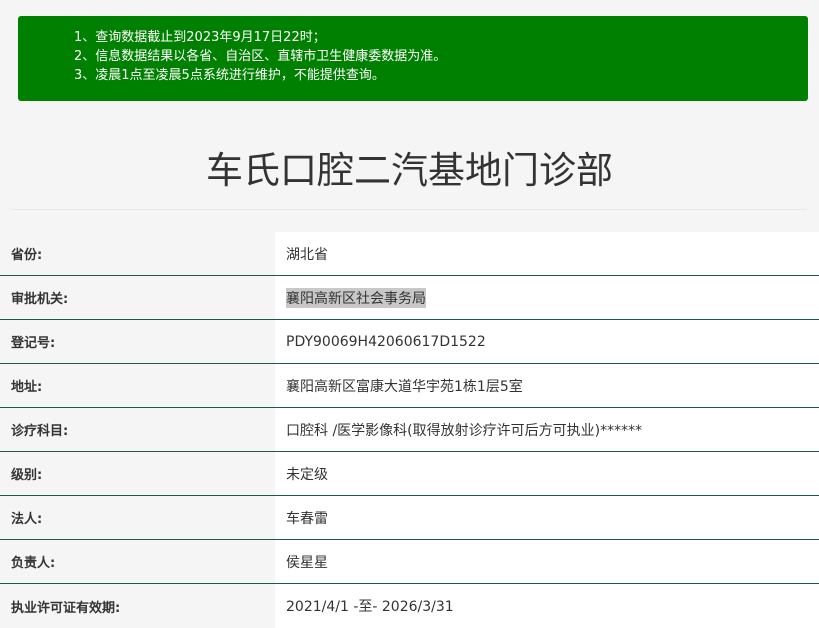 This screenshot has height=628, width=819. What do you see at coordinates (137, 297) in the screenshot?
I see `row-label: 审批机关:` at bounding box center [137, 297].